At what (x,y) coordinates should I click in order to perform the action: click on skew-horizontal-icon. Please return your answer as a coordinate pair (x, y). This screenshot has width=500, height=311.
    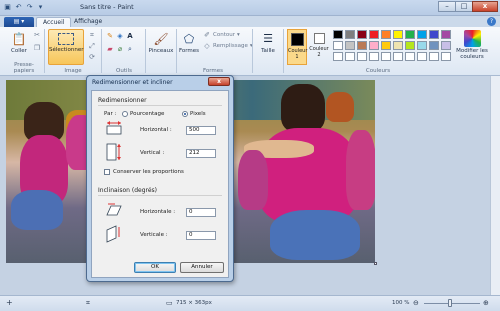
    Looking at the image, I should click on (114, 209).